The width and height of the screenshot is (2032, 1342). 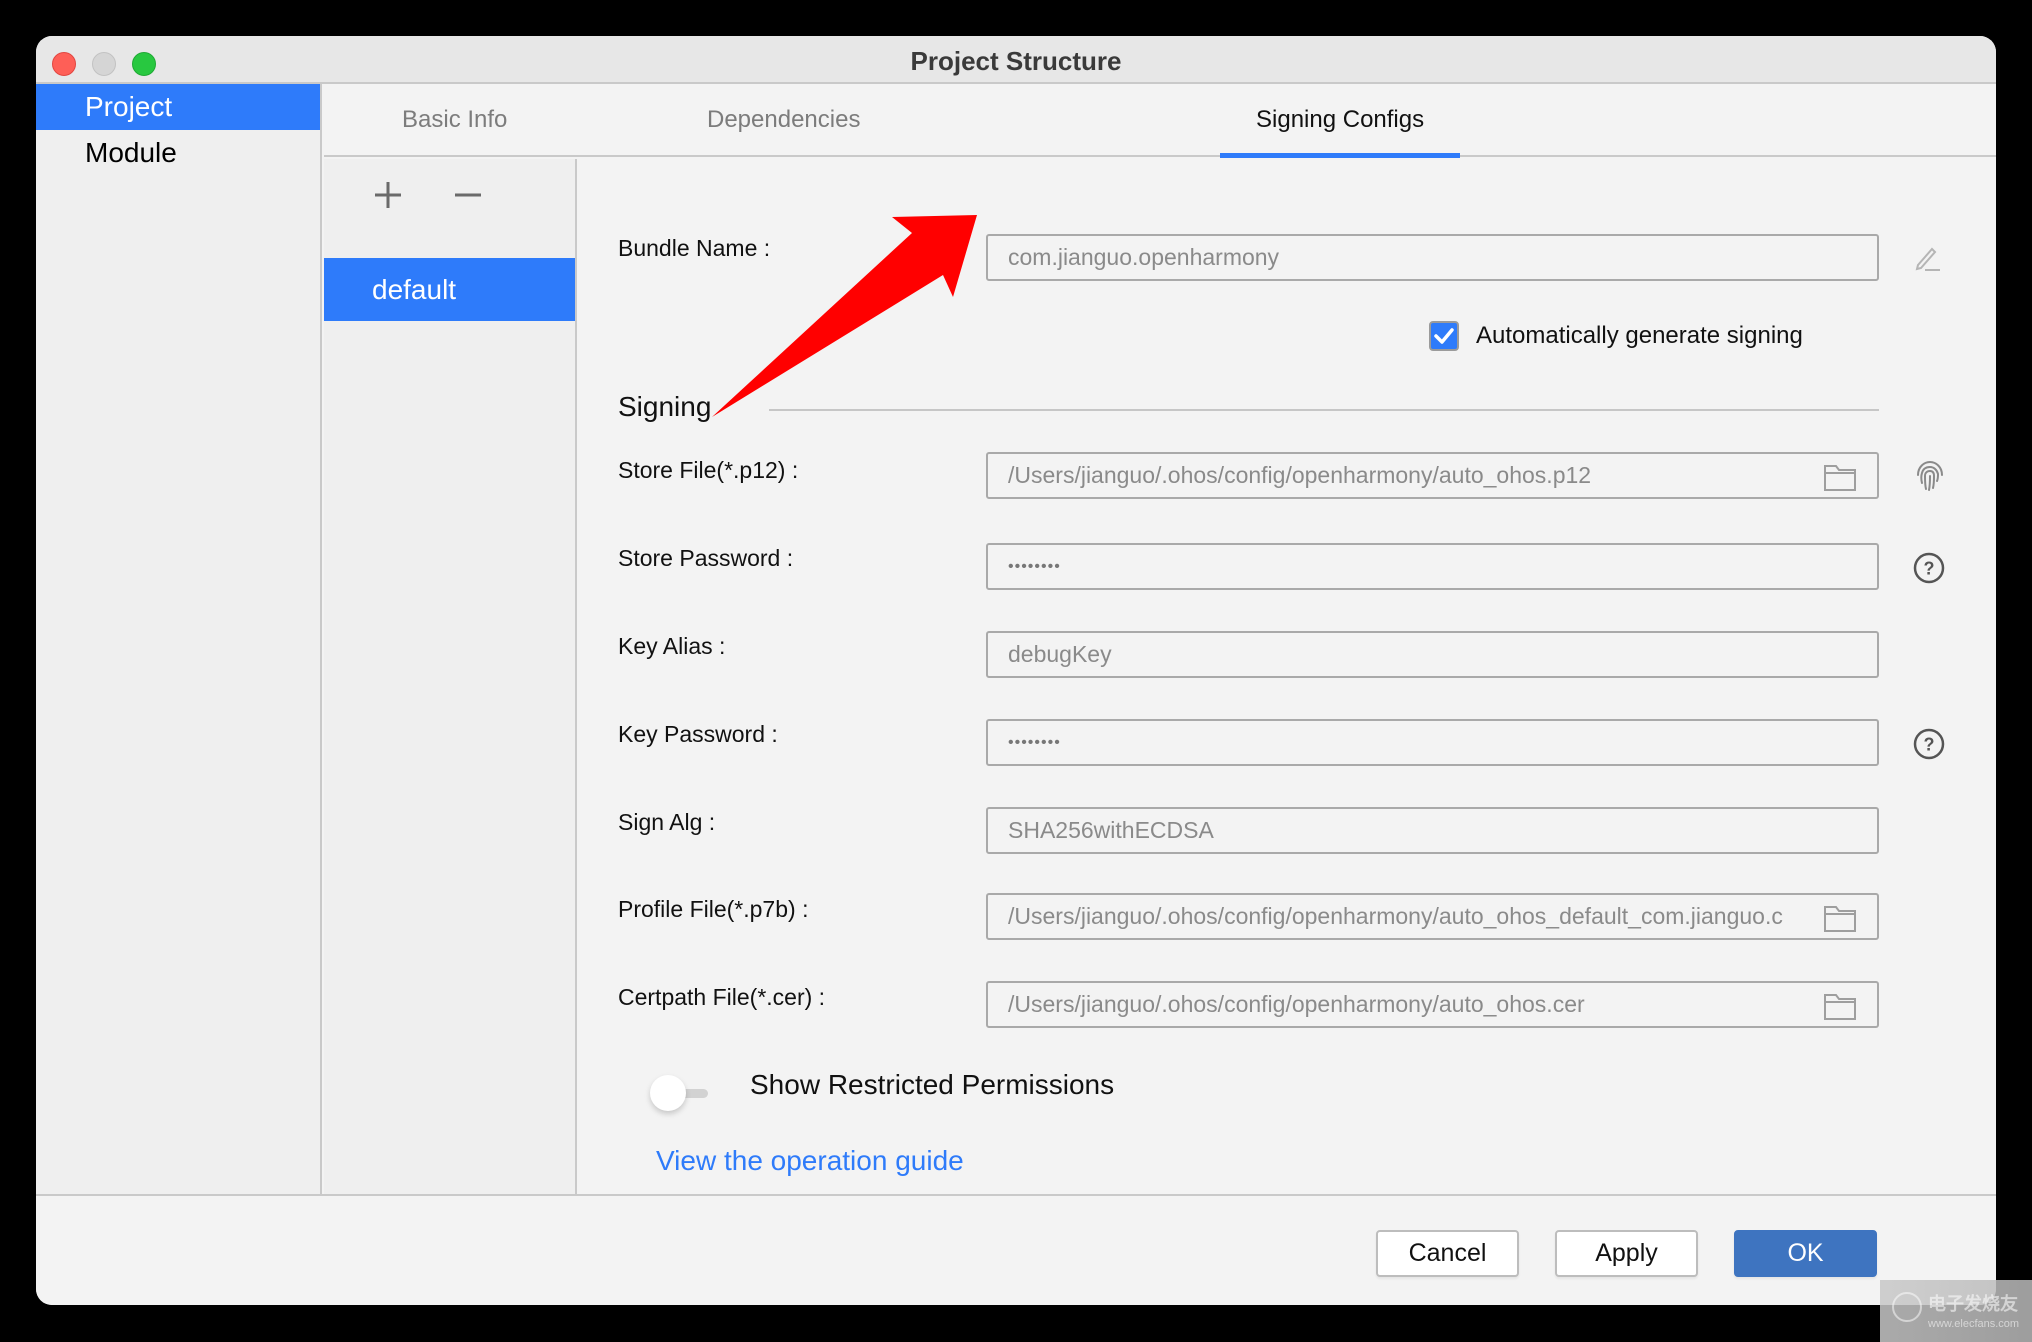 I want to click on minus-icon, so click(x=468, y=195).